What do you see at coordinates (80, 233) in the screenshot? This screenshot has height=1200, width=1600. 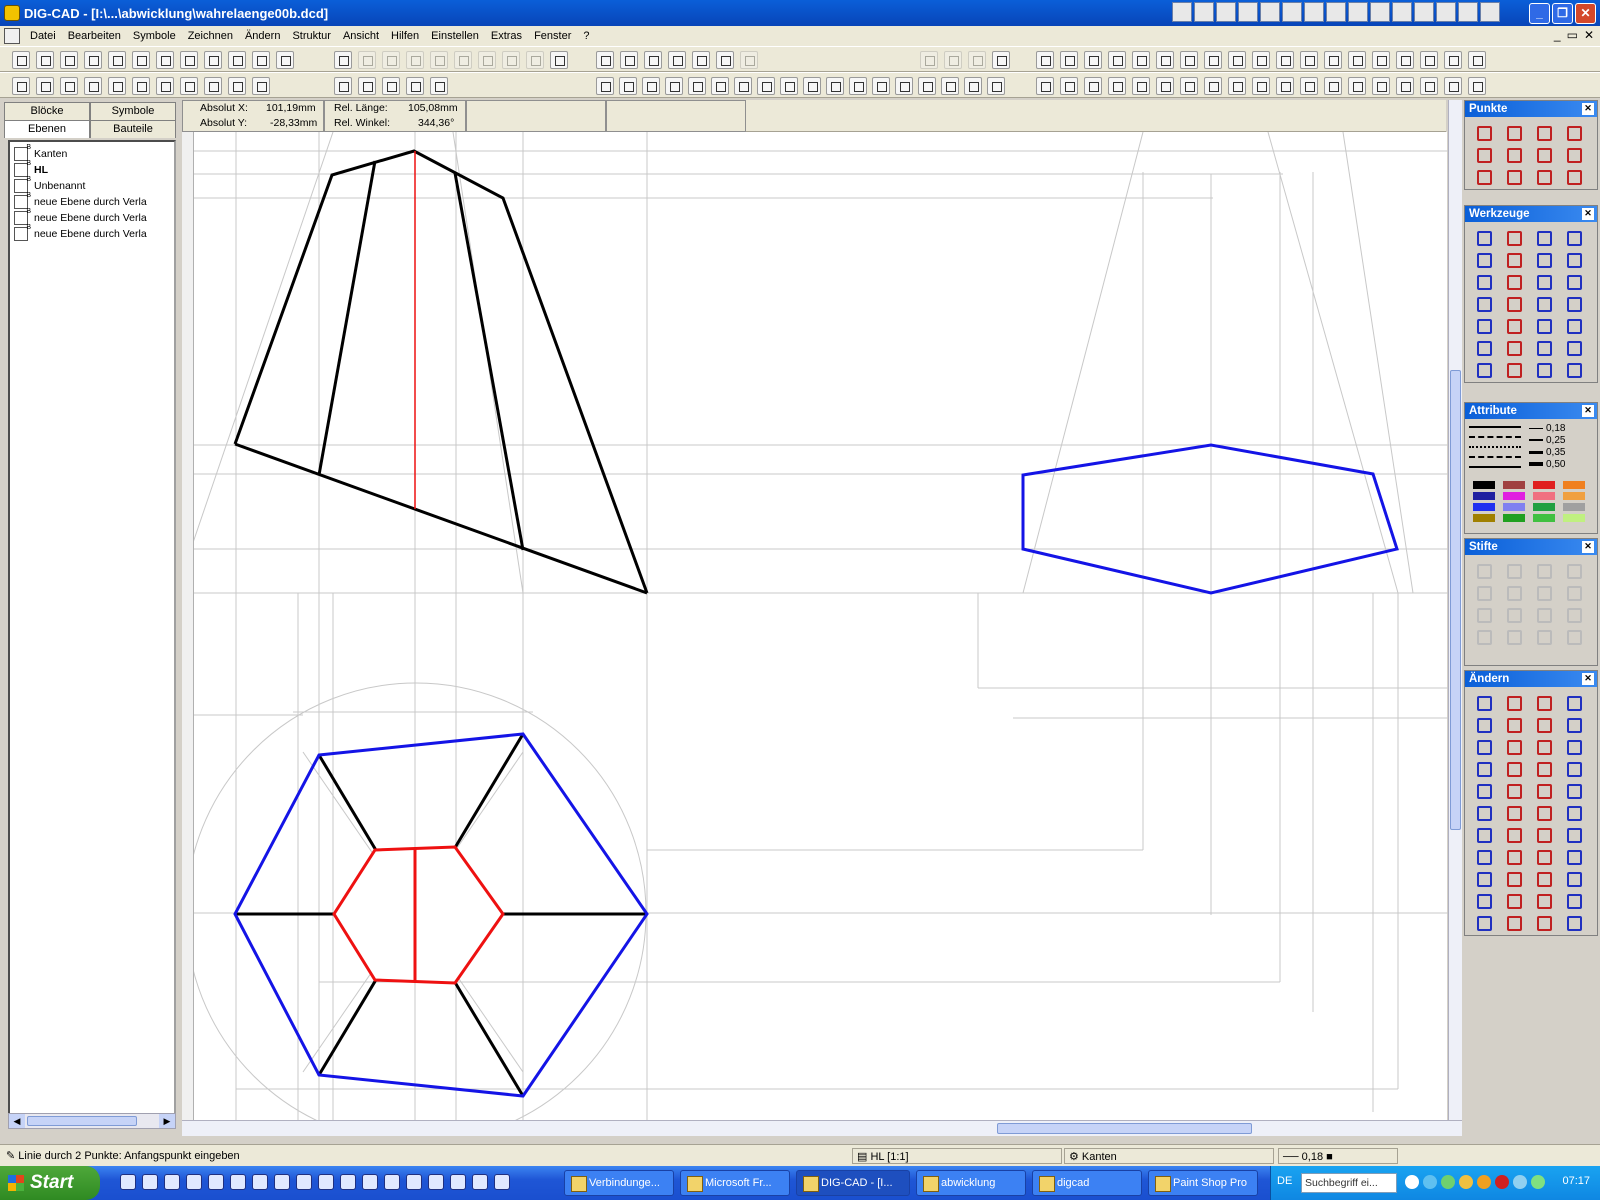 I see `layer-item: neue Ebene durch Verla` at bounding box center [80, 233].